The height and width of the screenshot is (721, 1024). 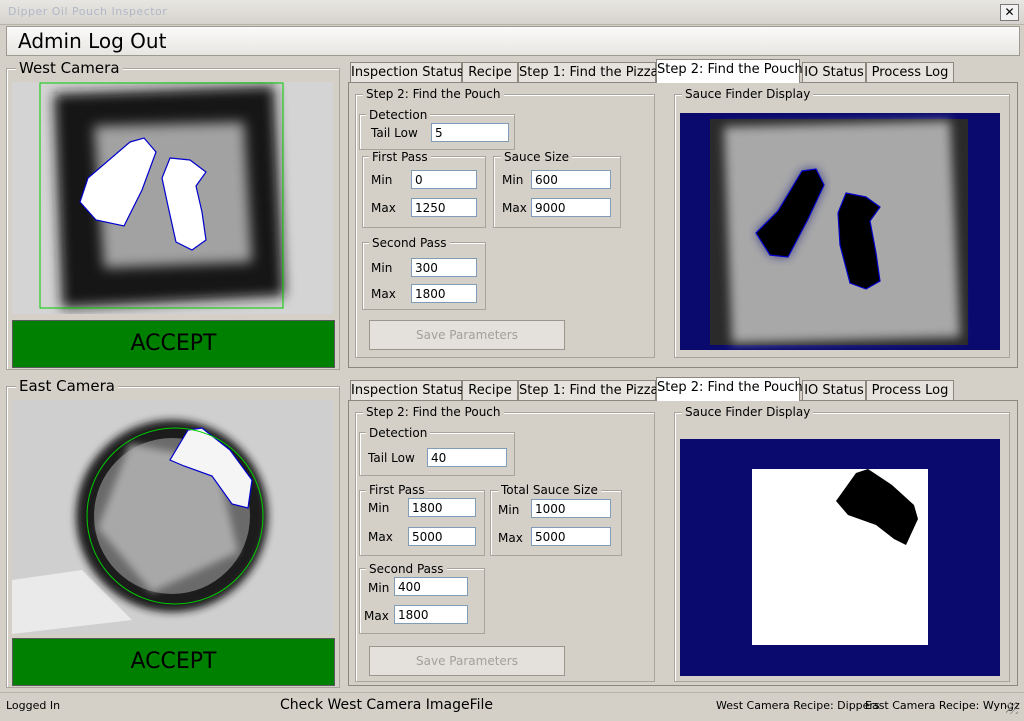 I want to click on west-recipe-status: West Camera Recipe: Dippers, so click(x=798, y=705).